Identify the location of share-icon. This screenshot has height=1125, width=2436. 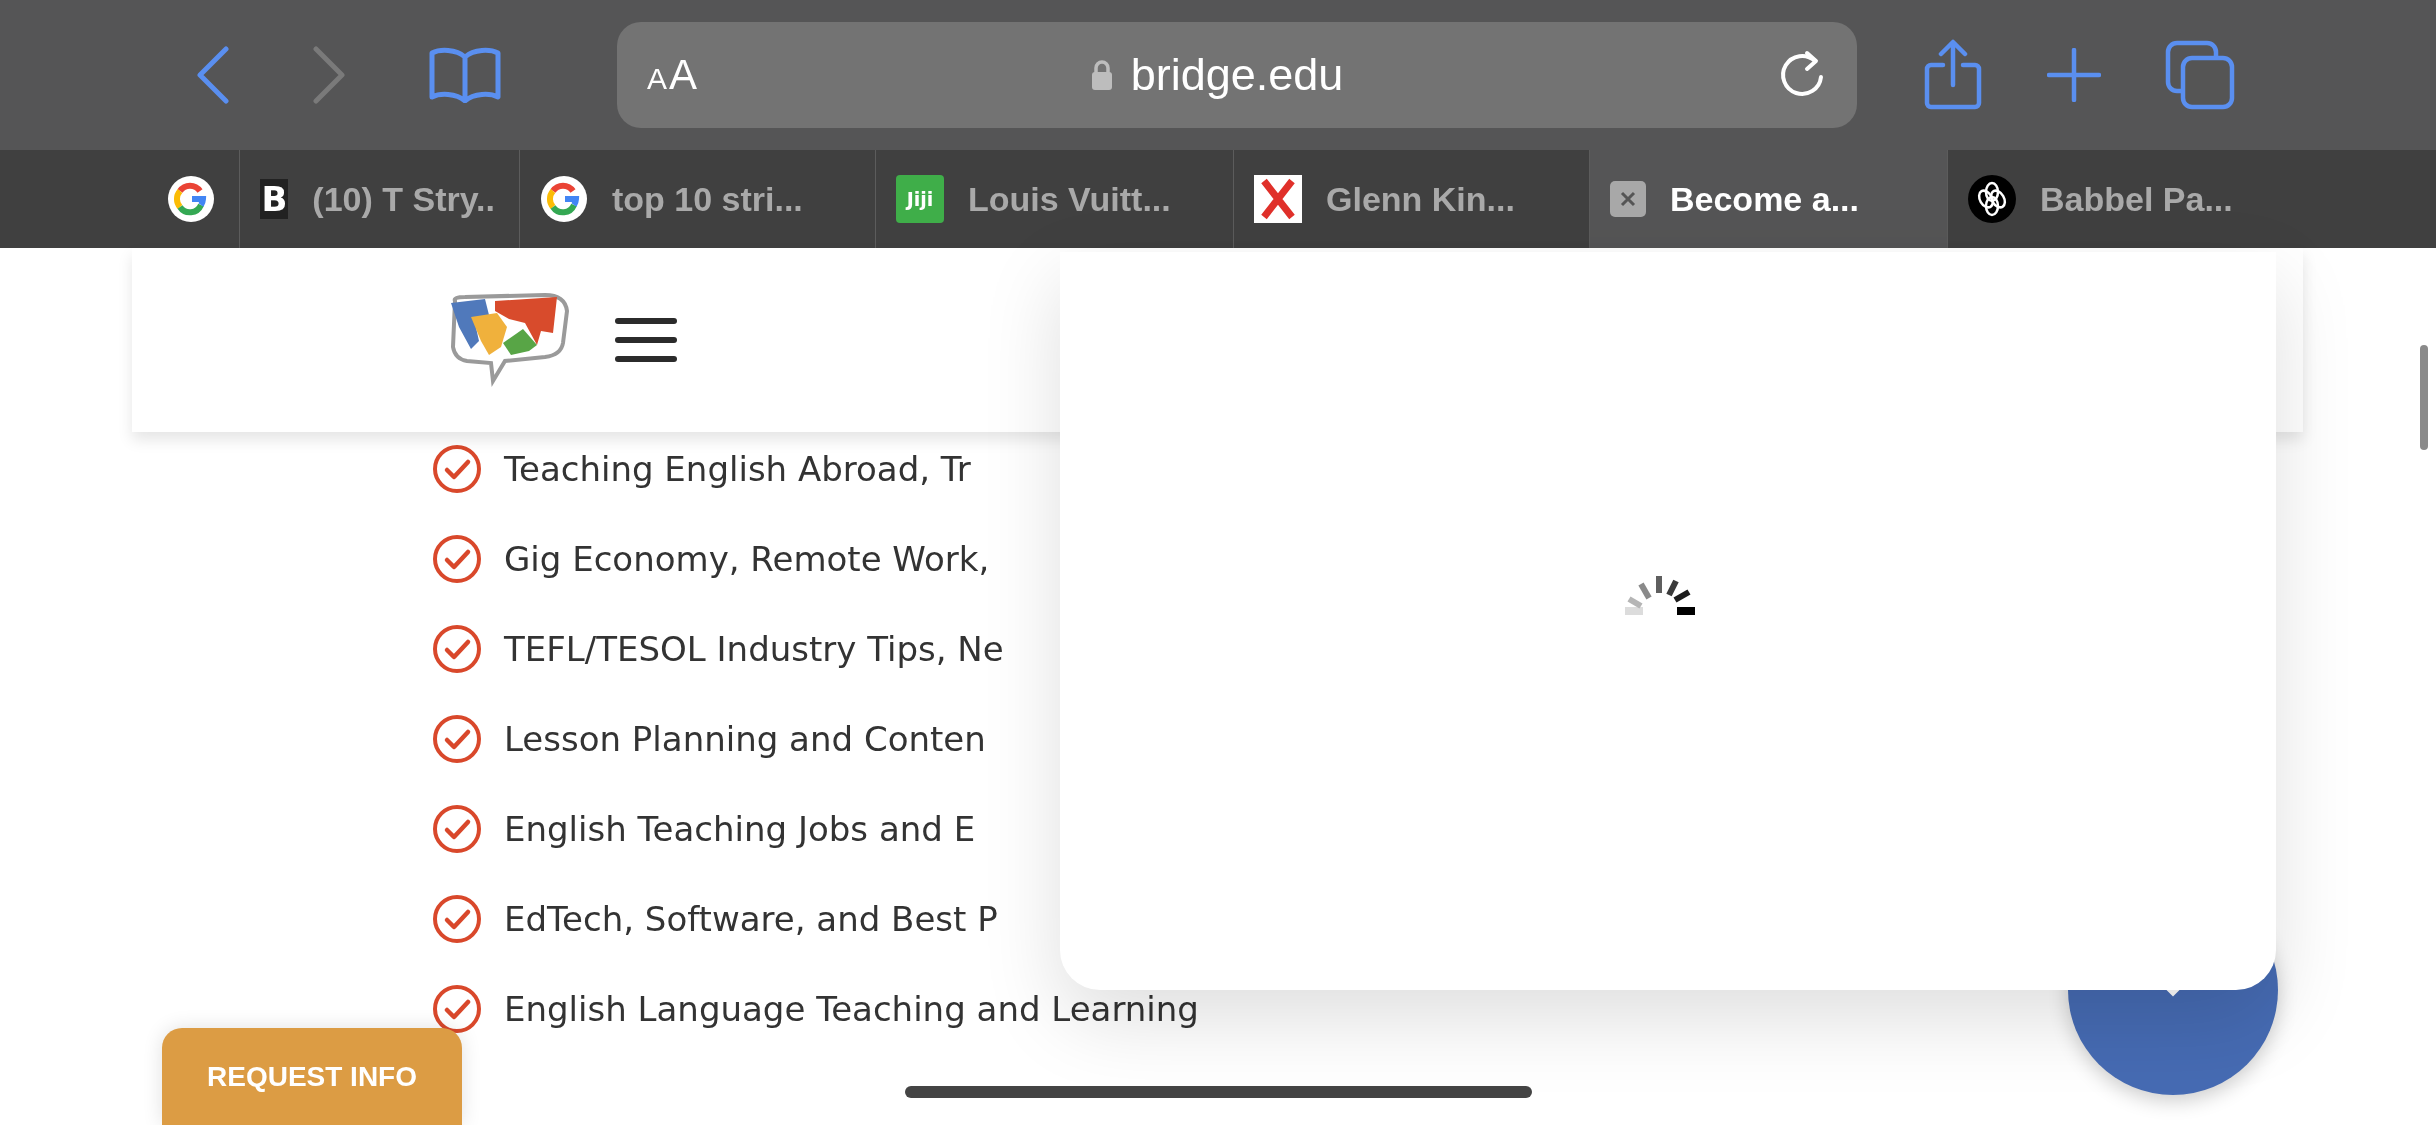
(1953, 75).